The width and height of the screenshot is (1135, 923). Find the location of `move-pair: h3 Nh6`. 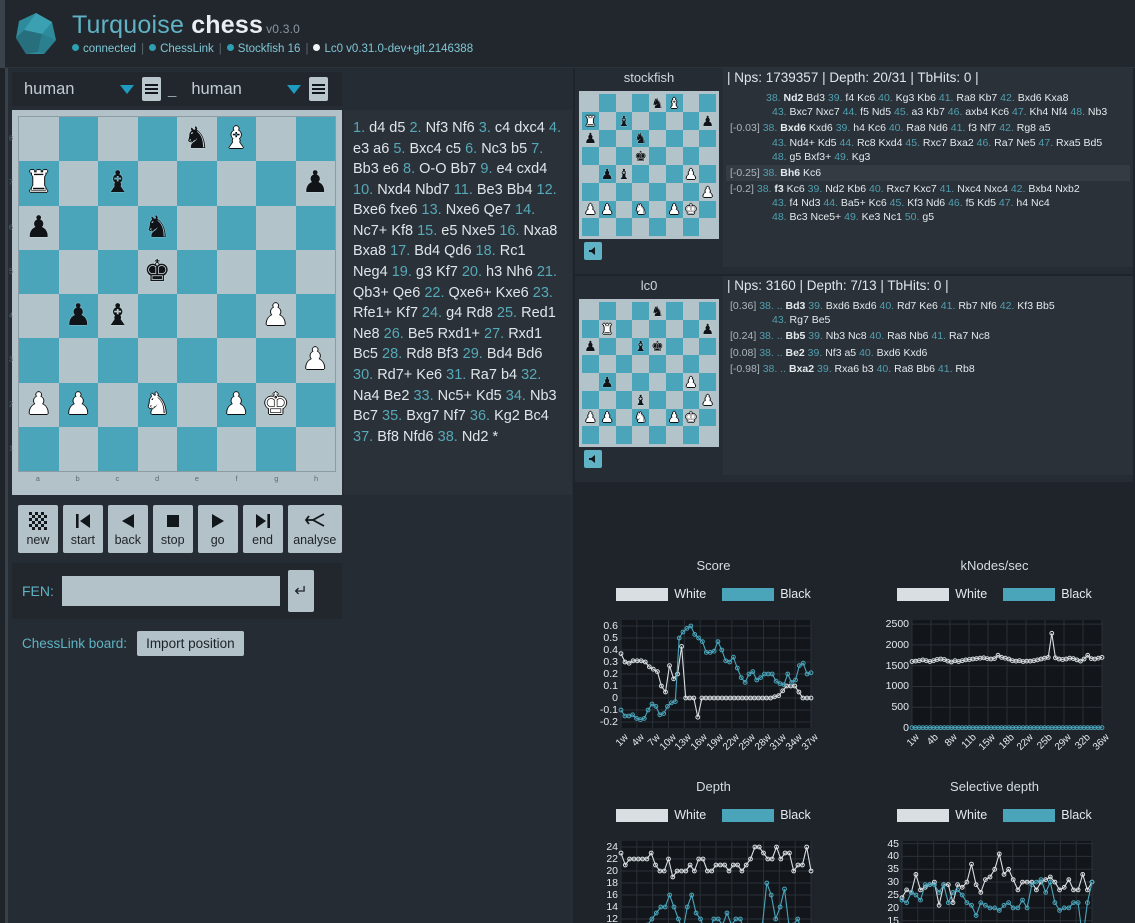

move-pair: h3 Nh6 is located at coordinates (511, 272).